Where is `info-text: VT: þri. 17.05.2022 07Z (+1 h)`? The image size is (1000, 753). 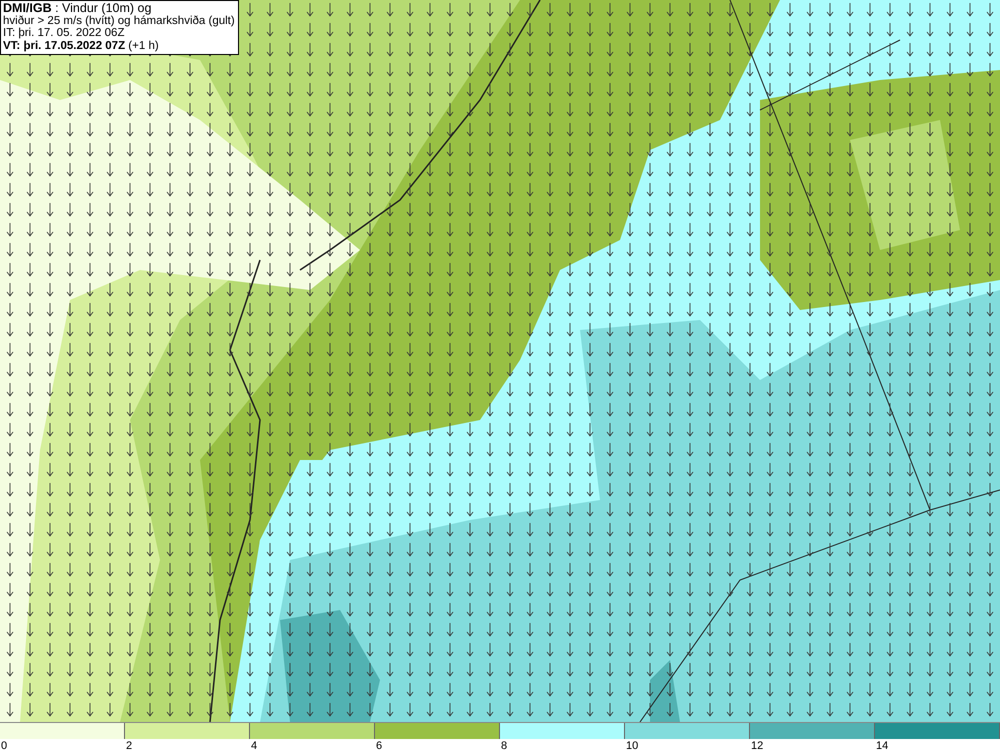
info-text: VT: þri. 17.05.2022 07Z (+1 h) is located at coordinates (81, 46).